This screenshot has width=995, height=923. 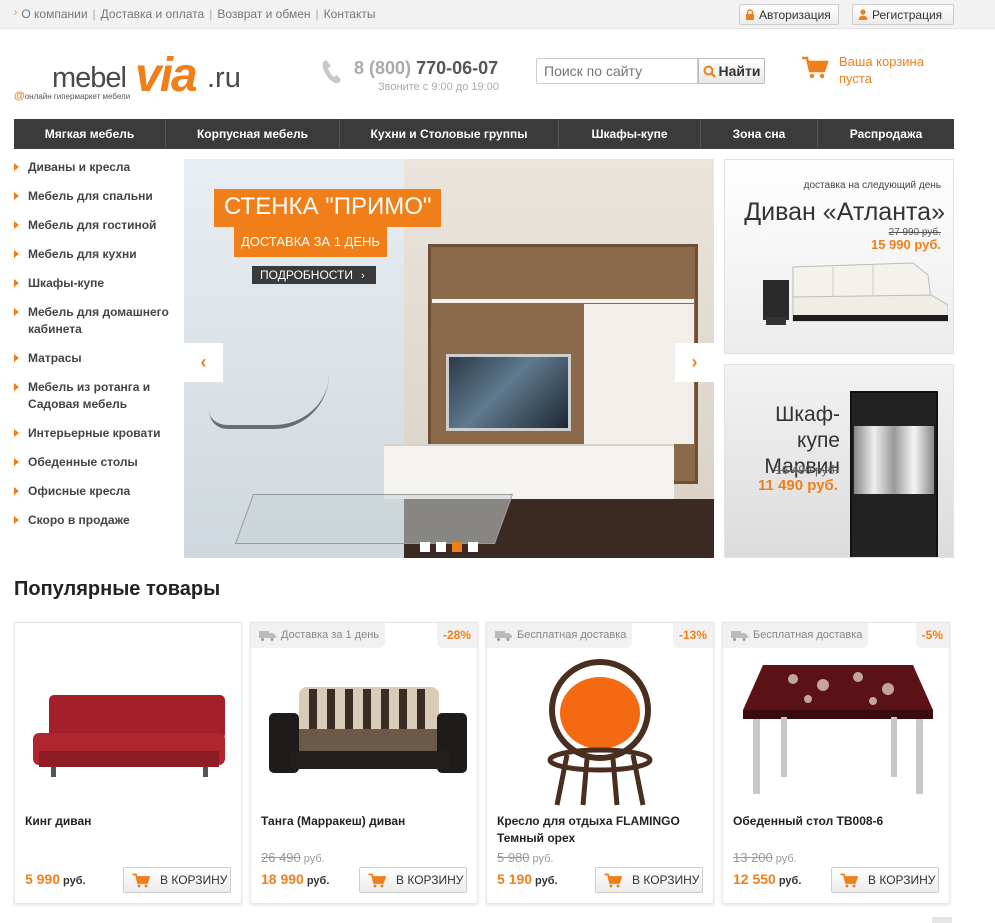 What do you see at coordinates (117, 589) in the screenshot?
I see `section-title: Популярные товары` at bounding box center [117, 589].